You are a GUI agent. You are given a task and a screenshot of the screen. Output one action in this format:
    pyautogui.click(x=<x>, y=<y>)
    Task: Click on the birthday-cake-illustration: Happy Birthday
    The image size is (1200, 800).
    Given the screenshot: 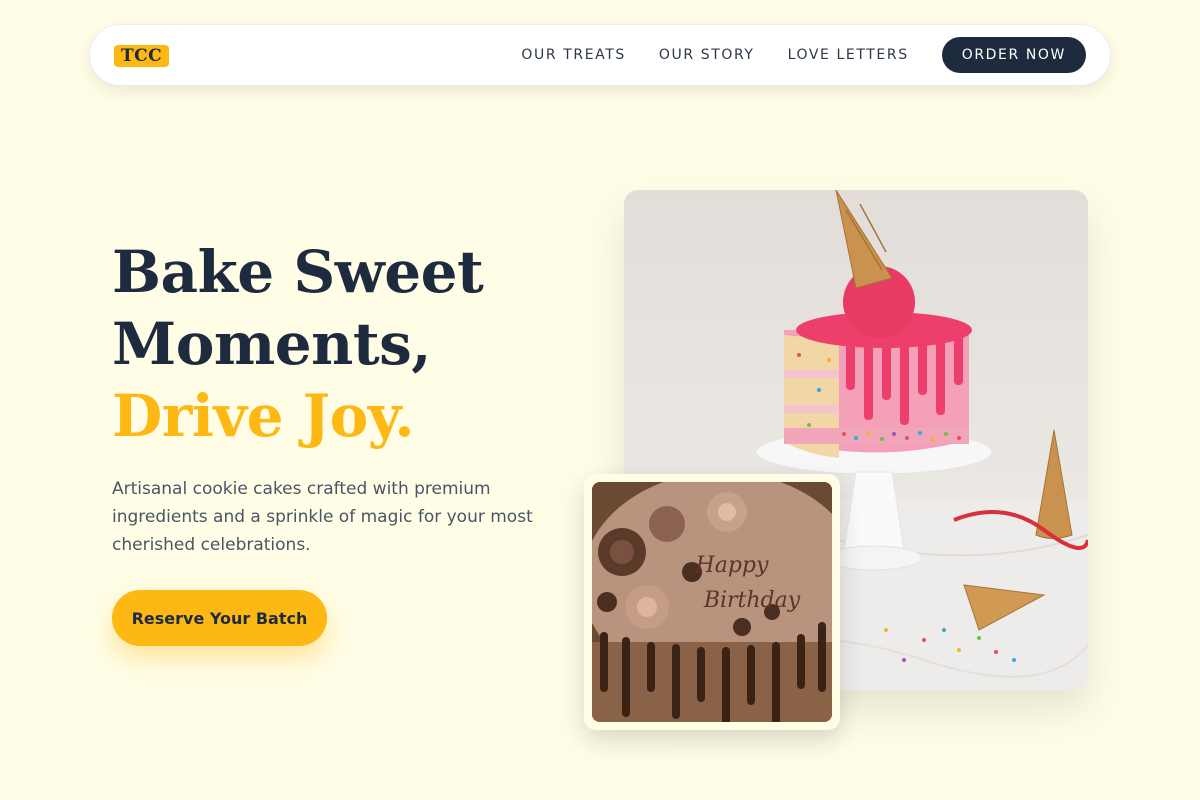 What is the action you would take?
    pyautogui.click(x=712, y=602)
    